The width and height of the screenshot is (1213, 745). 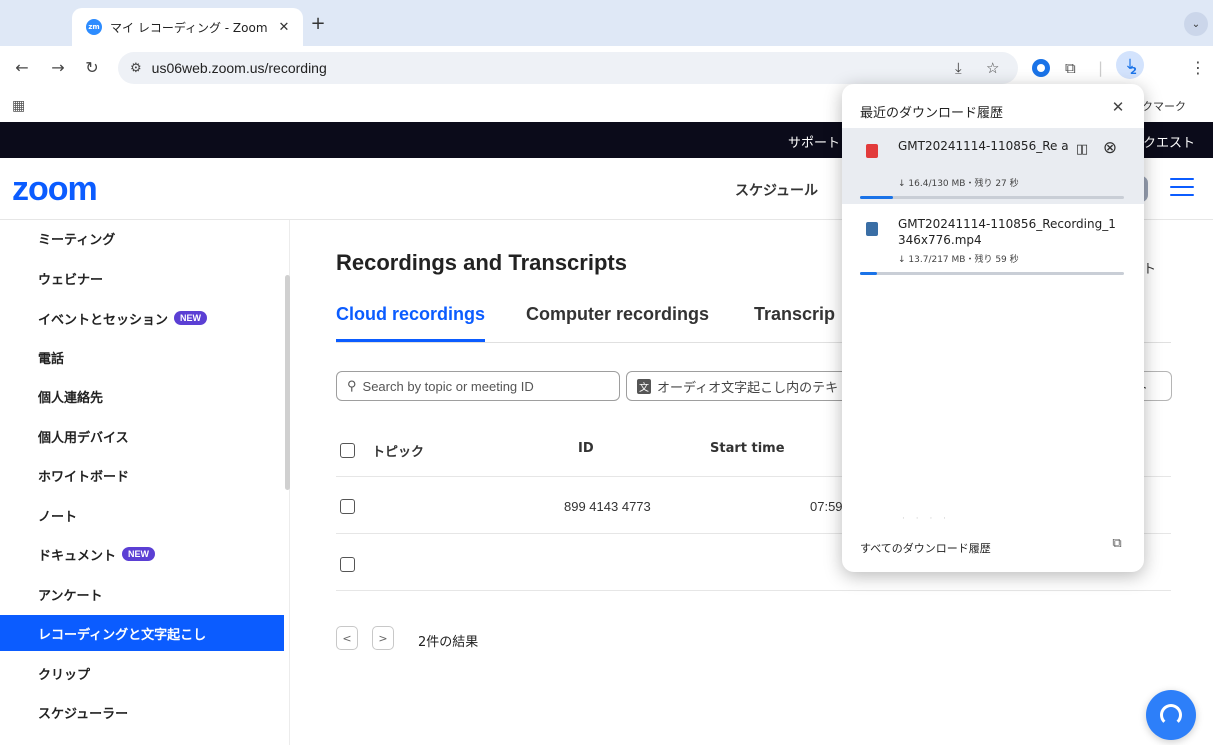 I want to click on scroll-fade: · · · ·, so click(x=926, y=519).